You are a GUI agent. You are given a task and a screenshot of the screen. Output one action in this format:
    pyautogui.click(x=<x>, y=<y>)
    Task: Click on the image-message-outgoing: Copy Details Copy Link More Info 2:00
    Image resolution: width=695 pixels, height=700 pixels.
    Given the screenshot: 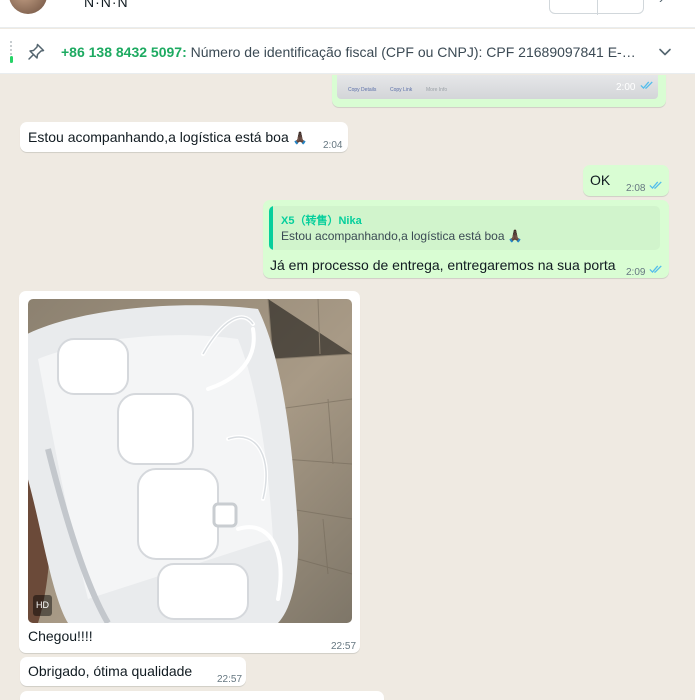 What is the action you would take?
    pyautogui.click(x=499, y=91)
    